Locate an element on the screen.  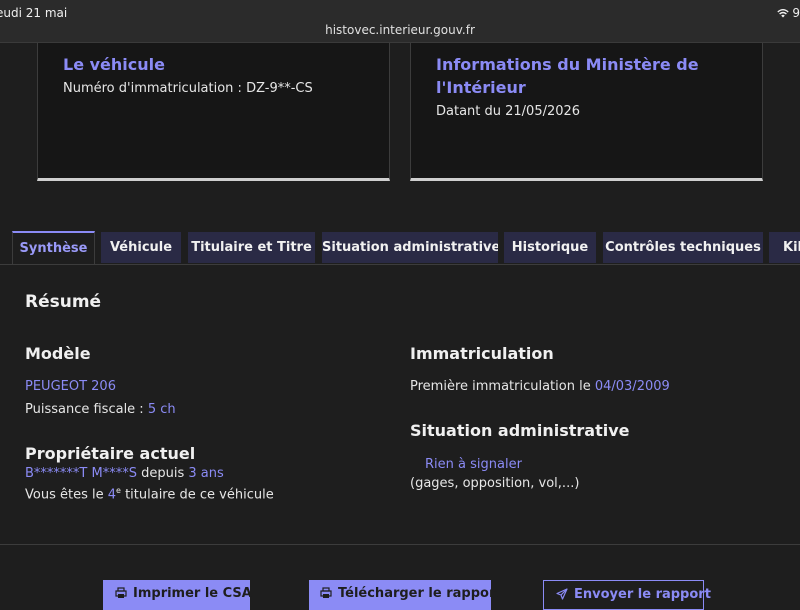
data-date-text: Datant du 21/05/2026 is located at coordinates (508, 111).